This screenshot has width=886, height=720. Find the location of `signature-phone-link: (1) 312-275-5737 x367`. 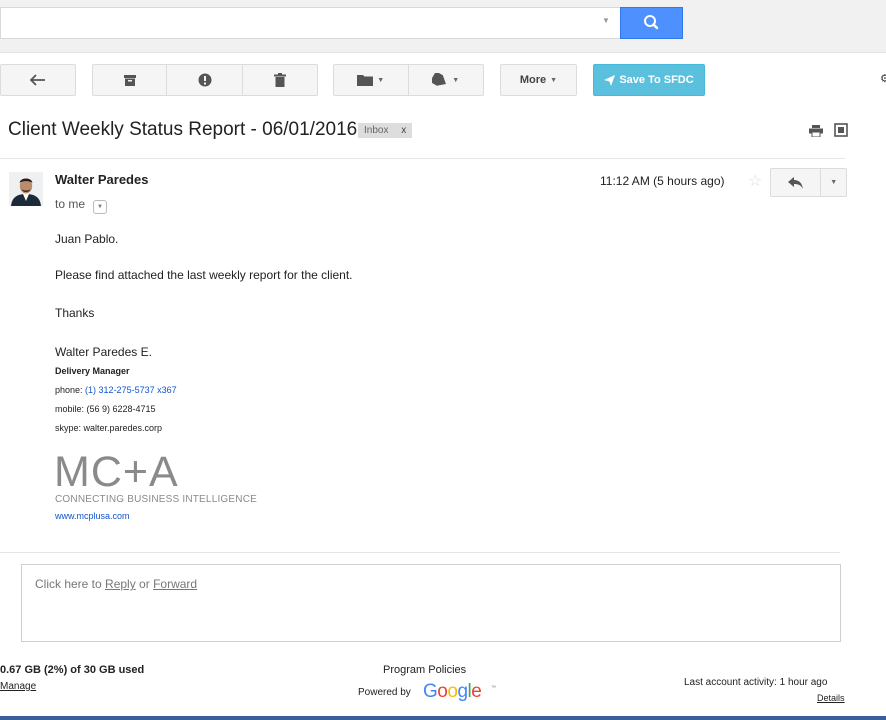

signature-phone-link: (1) 312-275-5737 x367 is located at coordinates (131, 390).